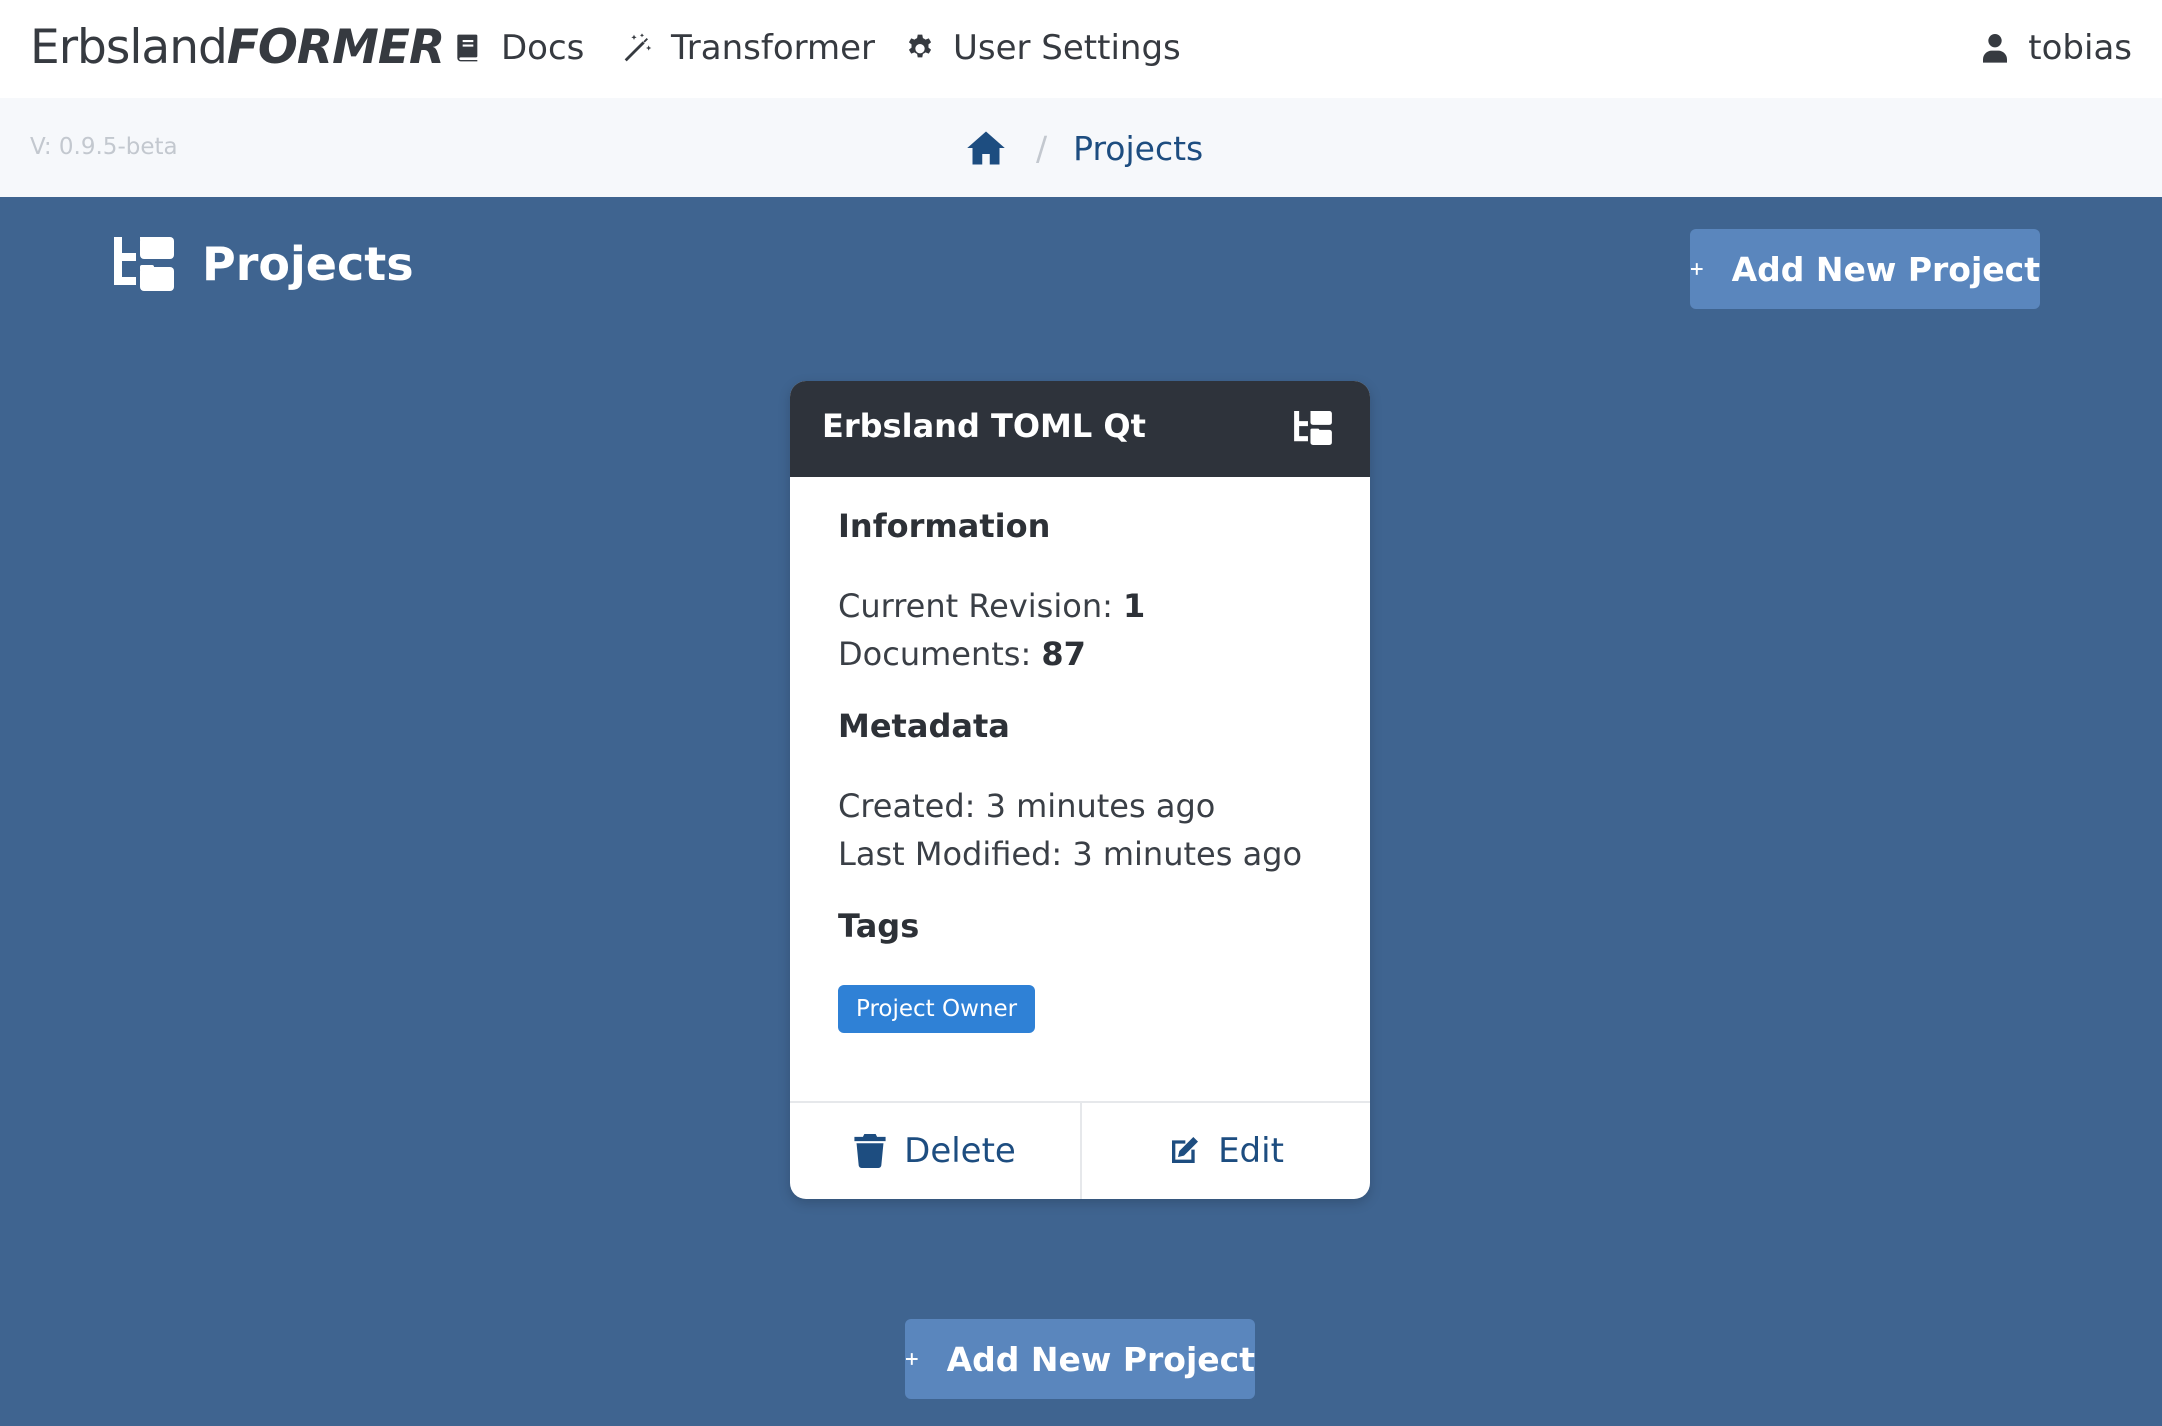  Describe the element at coordinates (937, 1009) in the screenshot. I see `tag-badge: Project Owner` at that location.